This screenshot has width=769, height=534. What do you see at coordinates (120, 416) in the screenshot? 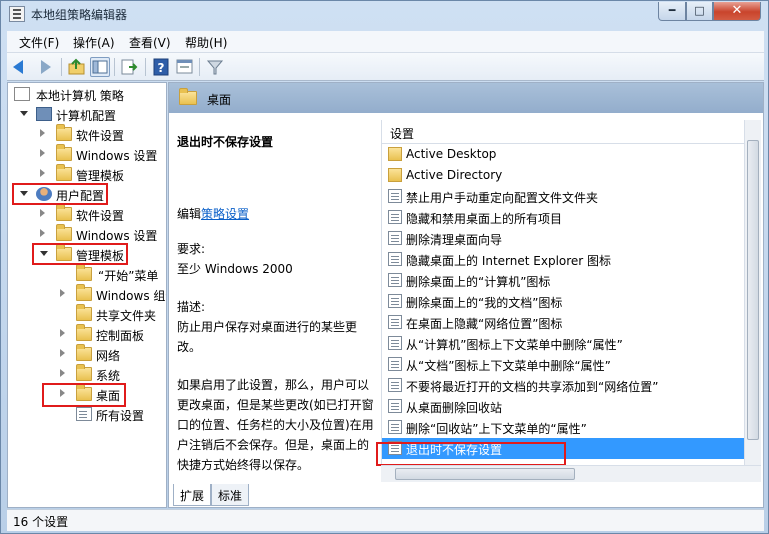
I see `tree-label: 所有设置` at bounding box center [120, 416].